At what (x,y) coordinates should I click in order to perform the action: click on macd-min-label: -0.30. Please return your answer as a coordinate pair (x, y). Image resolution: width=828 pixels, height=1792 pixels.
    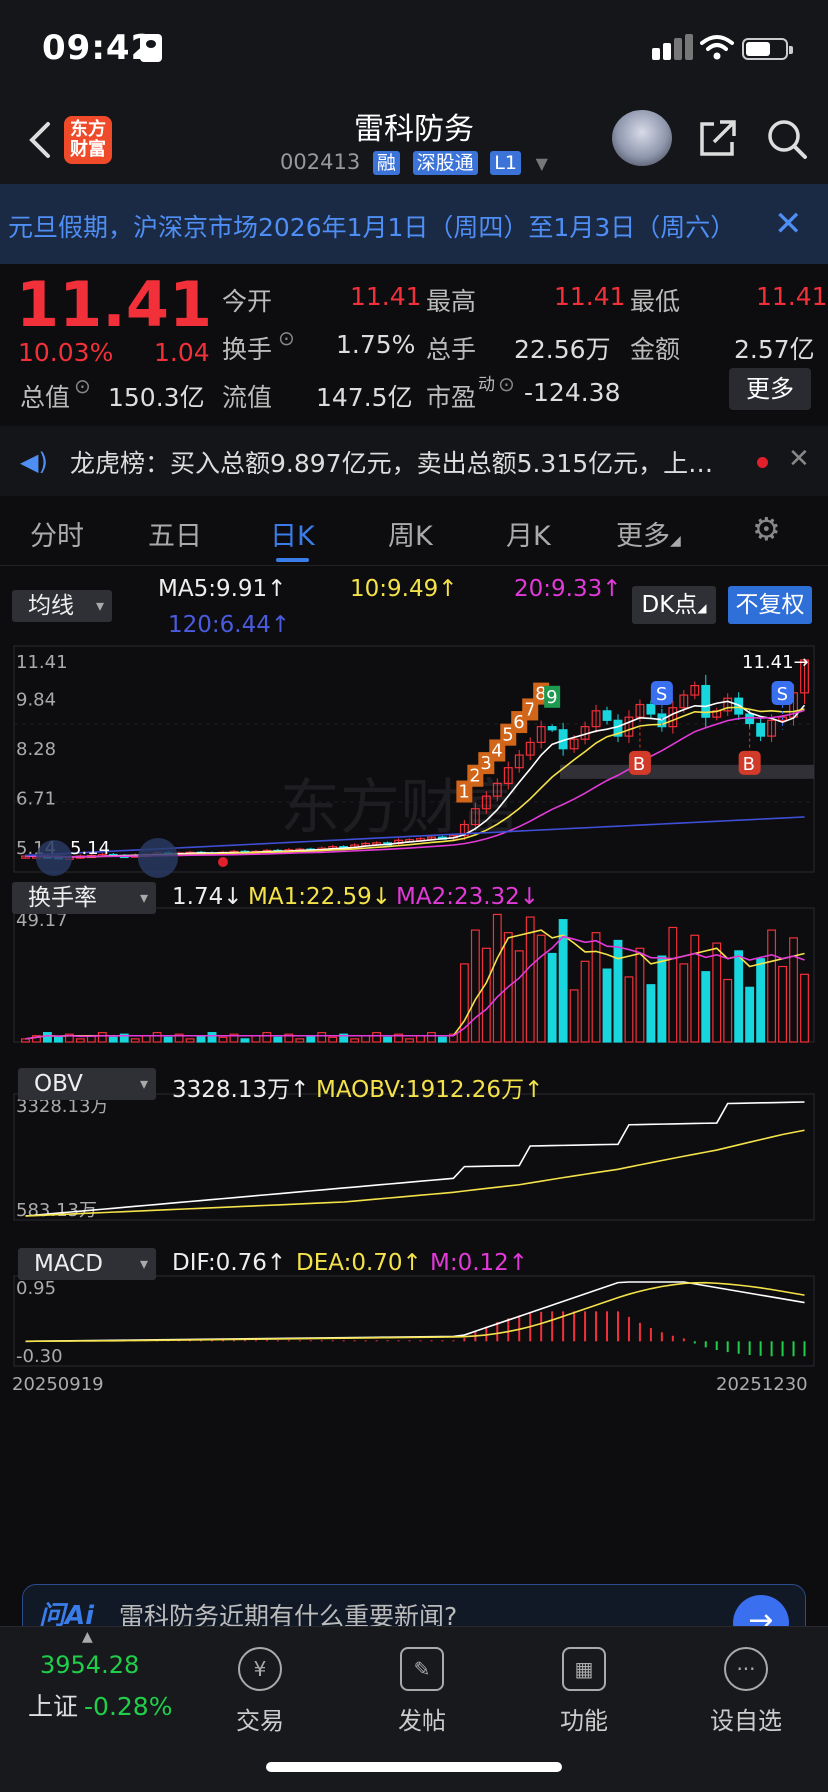
    Looking at the image, I should click on (39, 1356).